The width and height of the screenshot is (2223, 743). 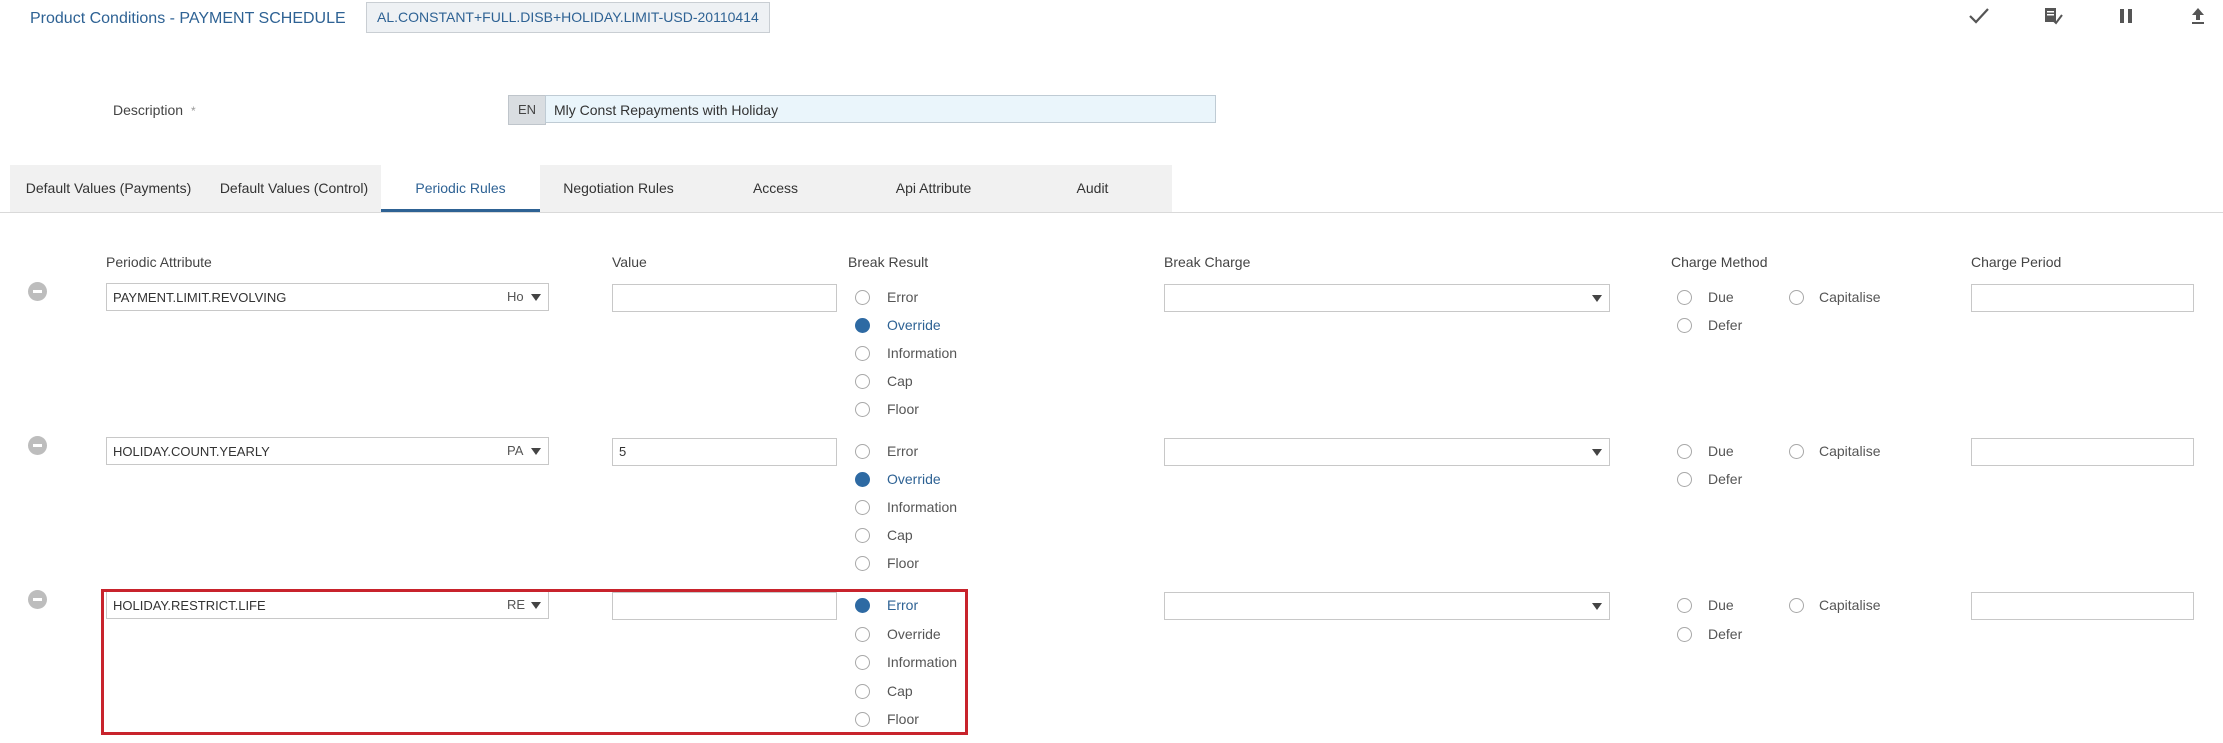 I want to click on check-icon, so click(x=1979, y=16).